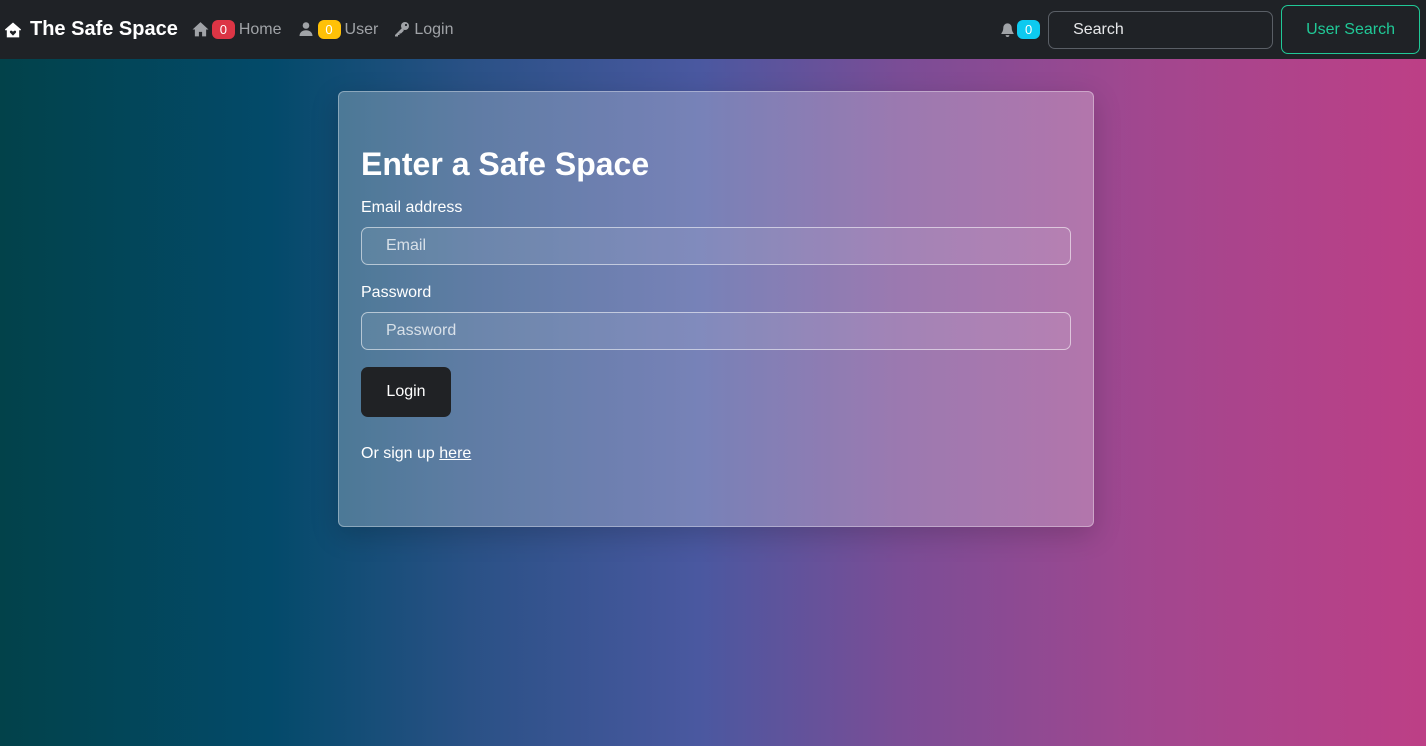 This screenshot has height=746, width=1426. I want to click on password-label: Password, so click(396, 292).